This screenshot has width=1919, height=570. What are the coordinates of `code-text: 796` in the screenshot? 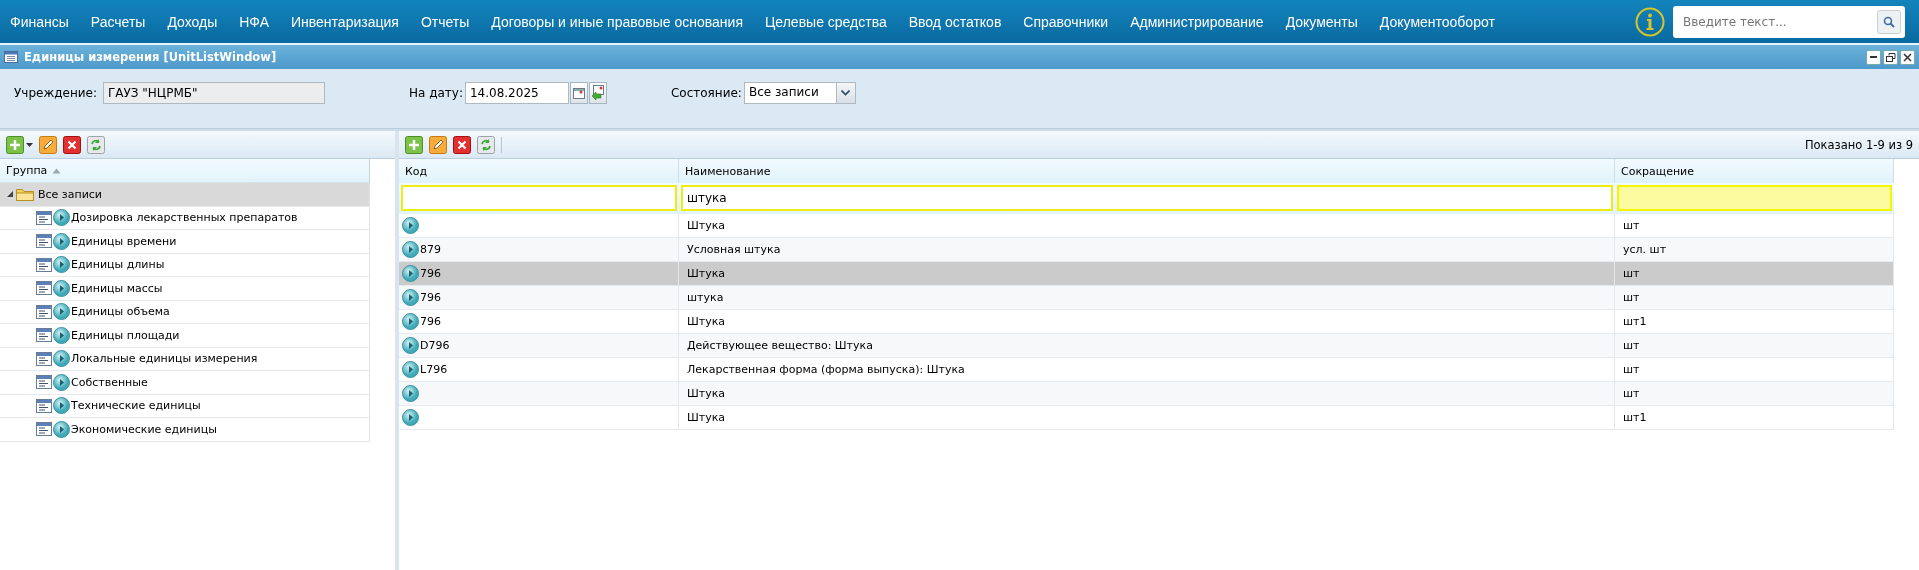 It's located at (430, 273).